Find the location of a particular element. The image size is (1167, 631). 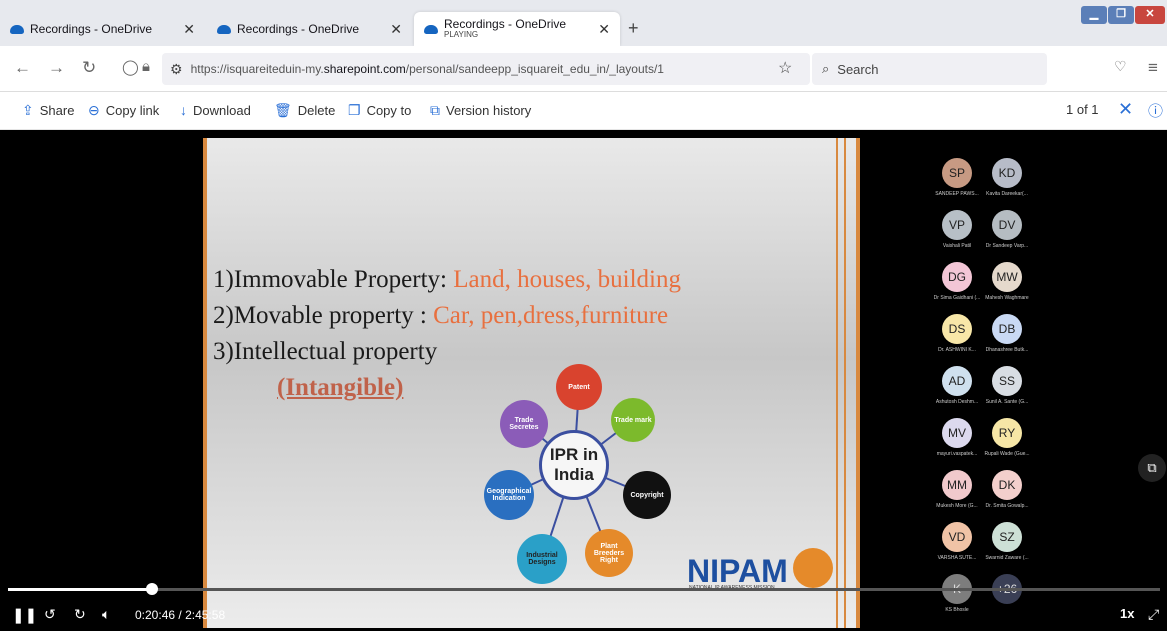

info-icon: ⓘ is located at coordinates (1155, 110).